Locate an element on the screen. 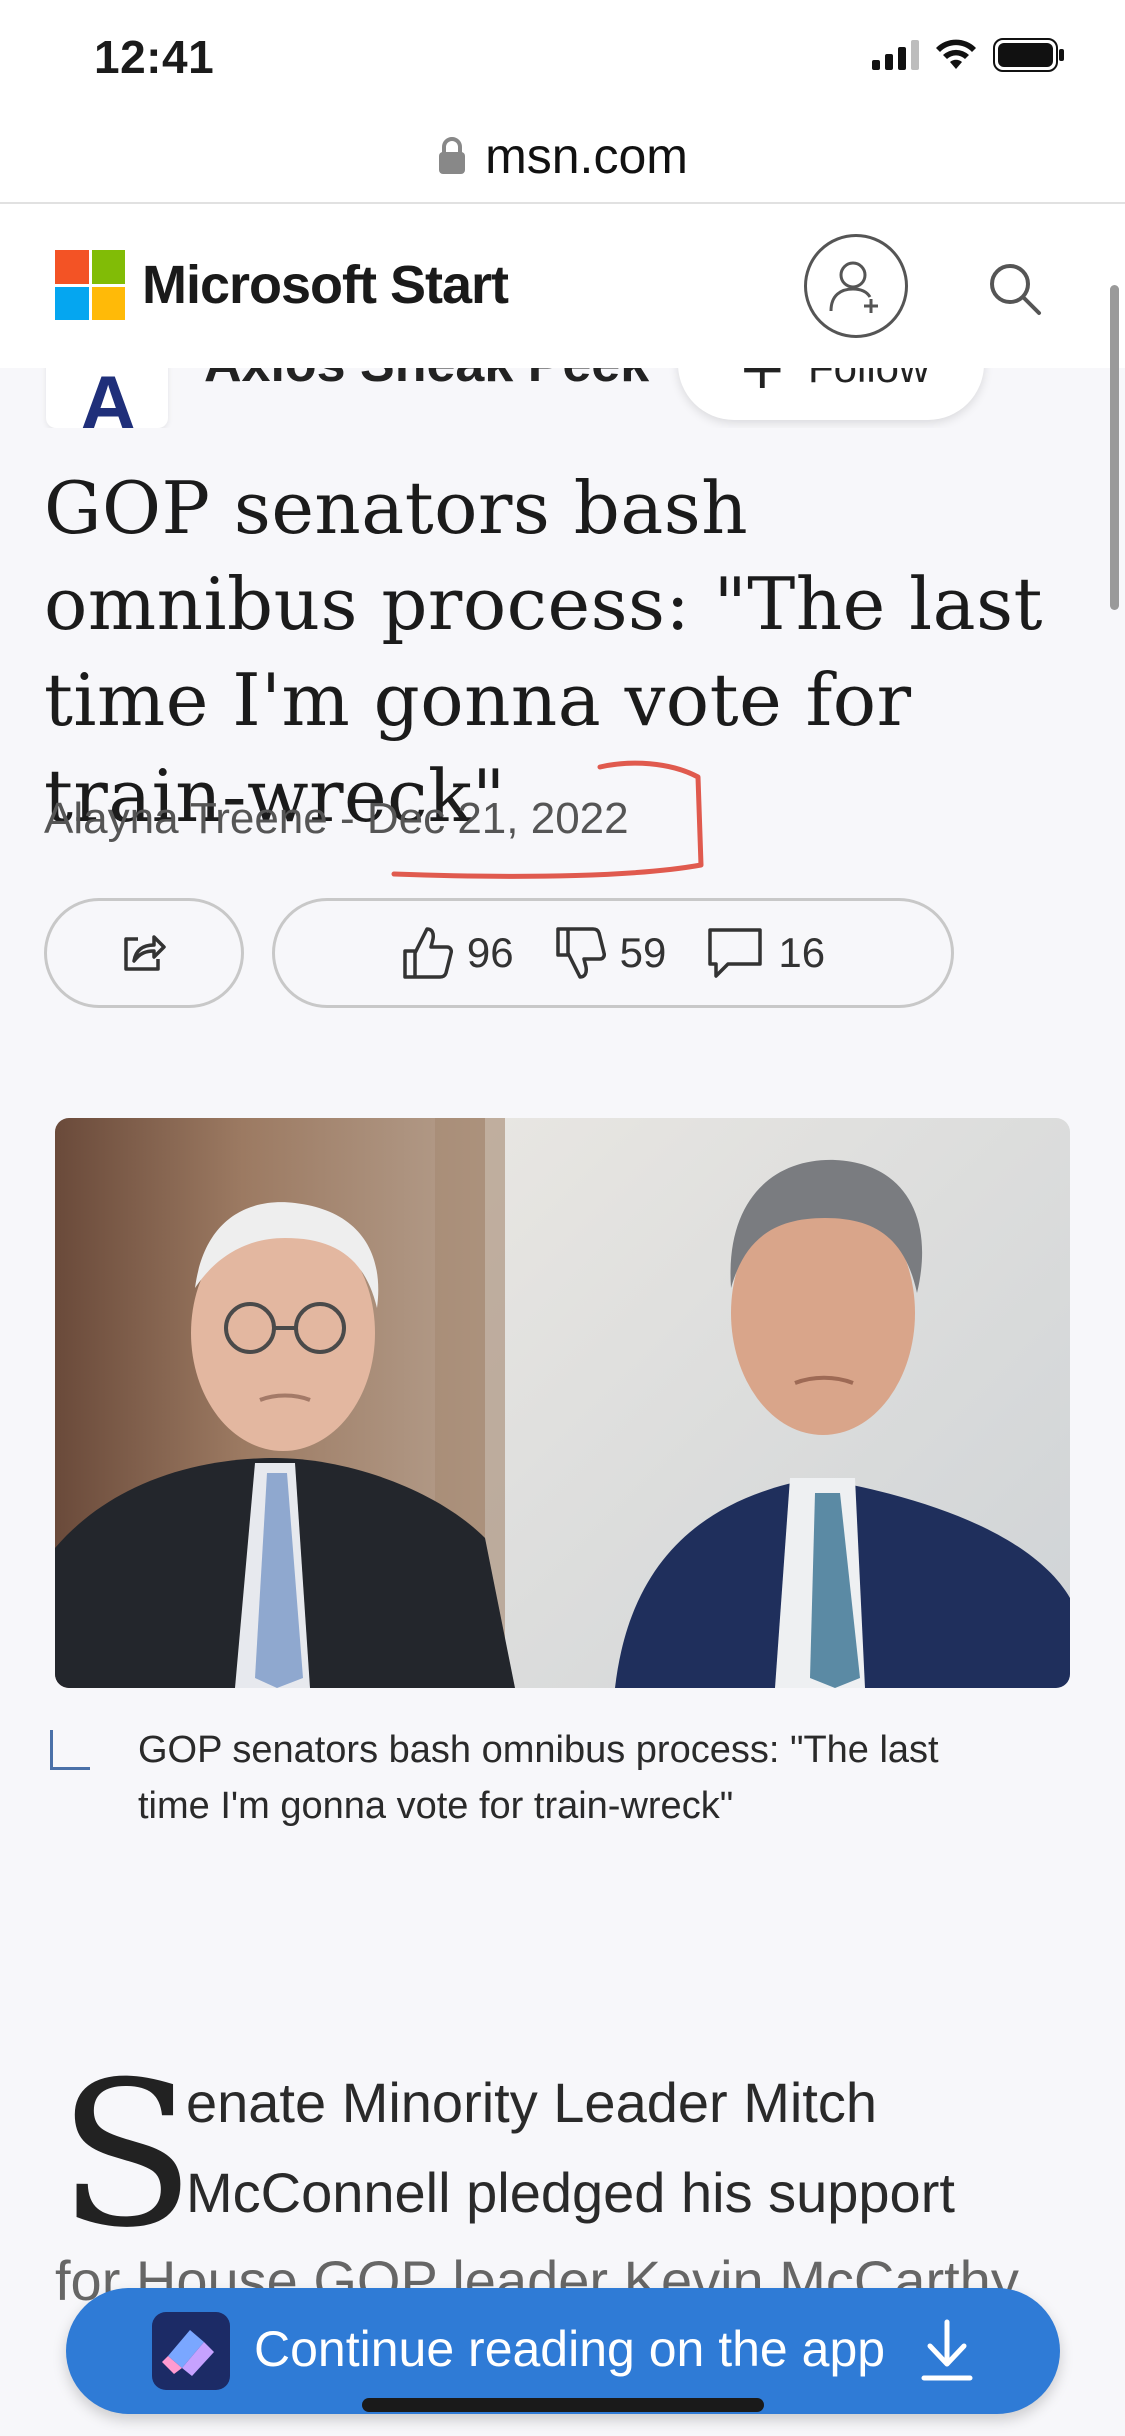 The width and height of the screenshot is (1125, 2436). search-icon is located at coordinates (1015, 289).